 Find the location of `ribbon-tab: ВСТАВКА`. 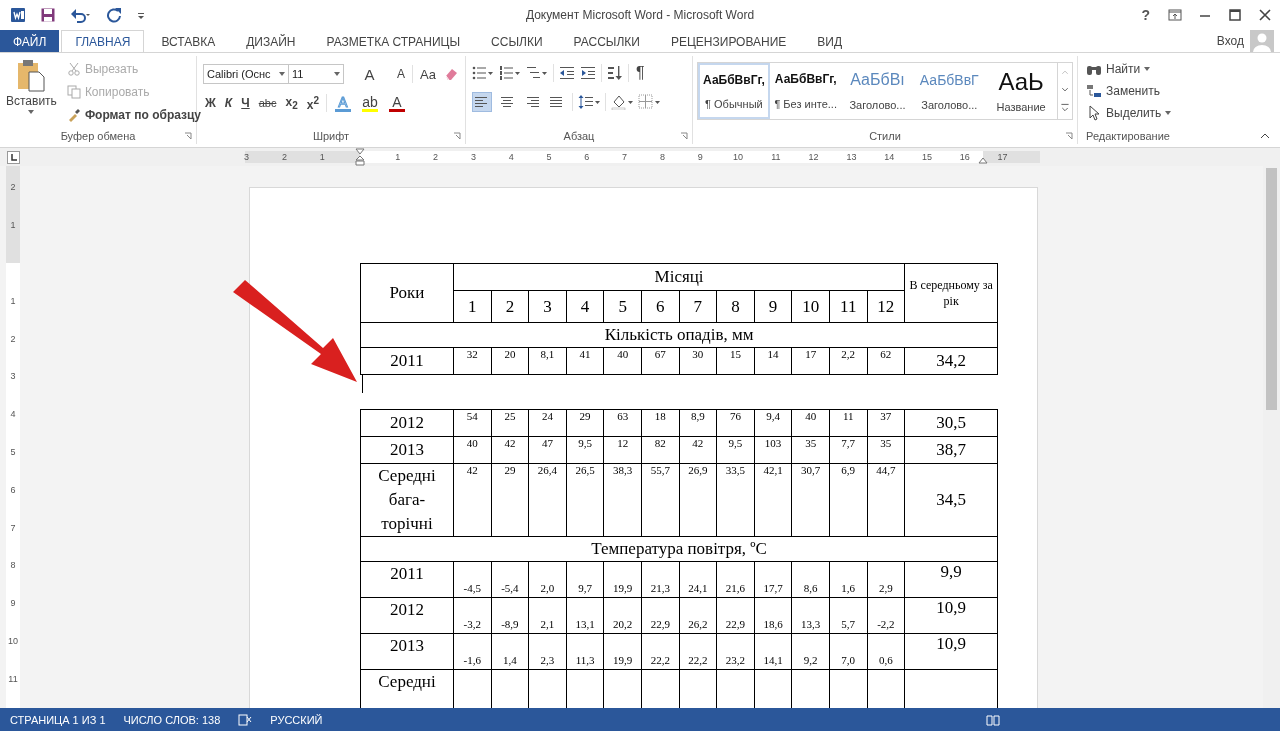

ribbon-tab: ВСТАВКА is located at coordinates (188, 41).